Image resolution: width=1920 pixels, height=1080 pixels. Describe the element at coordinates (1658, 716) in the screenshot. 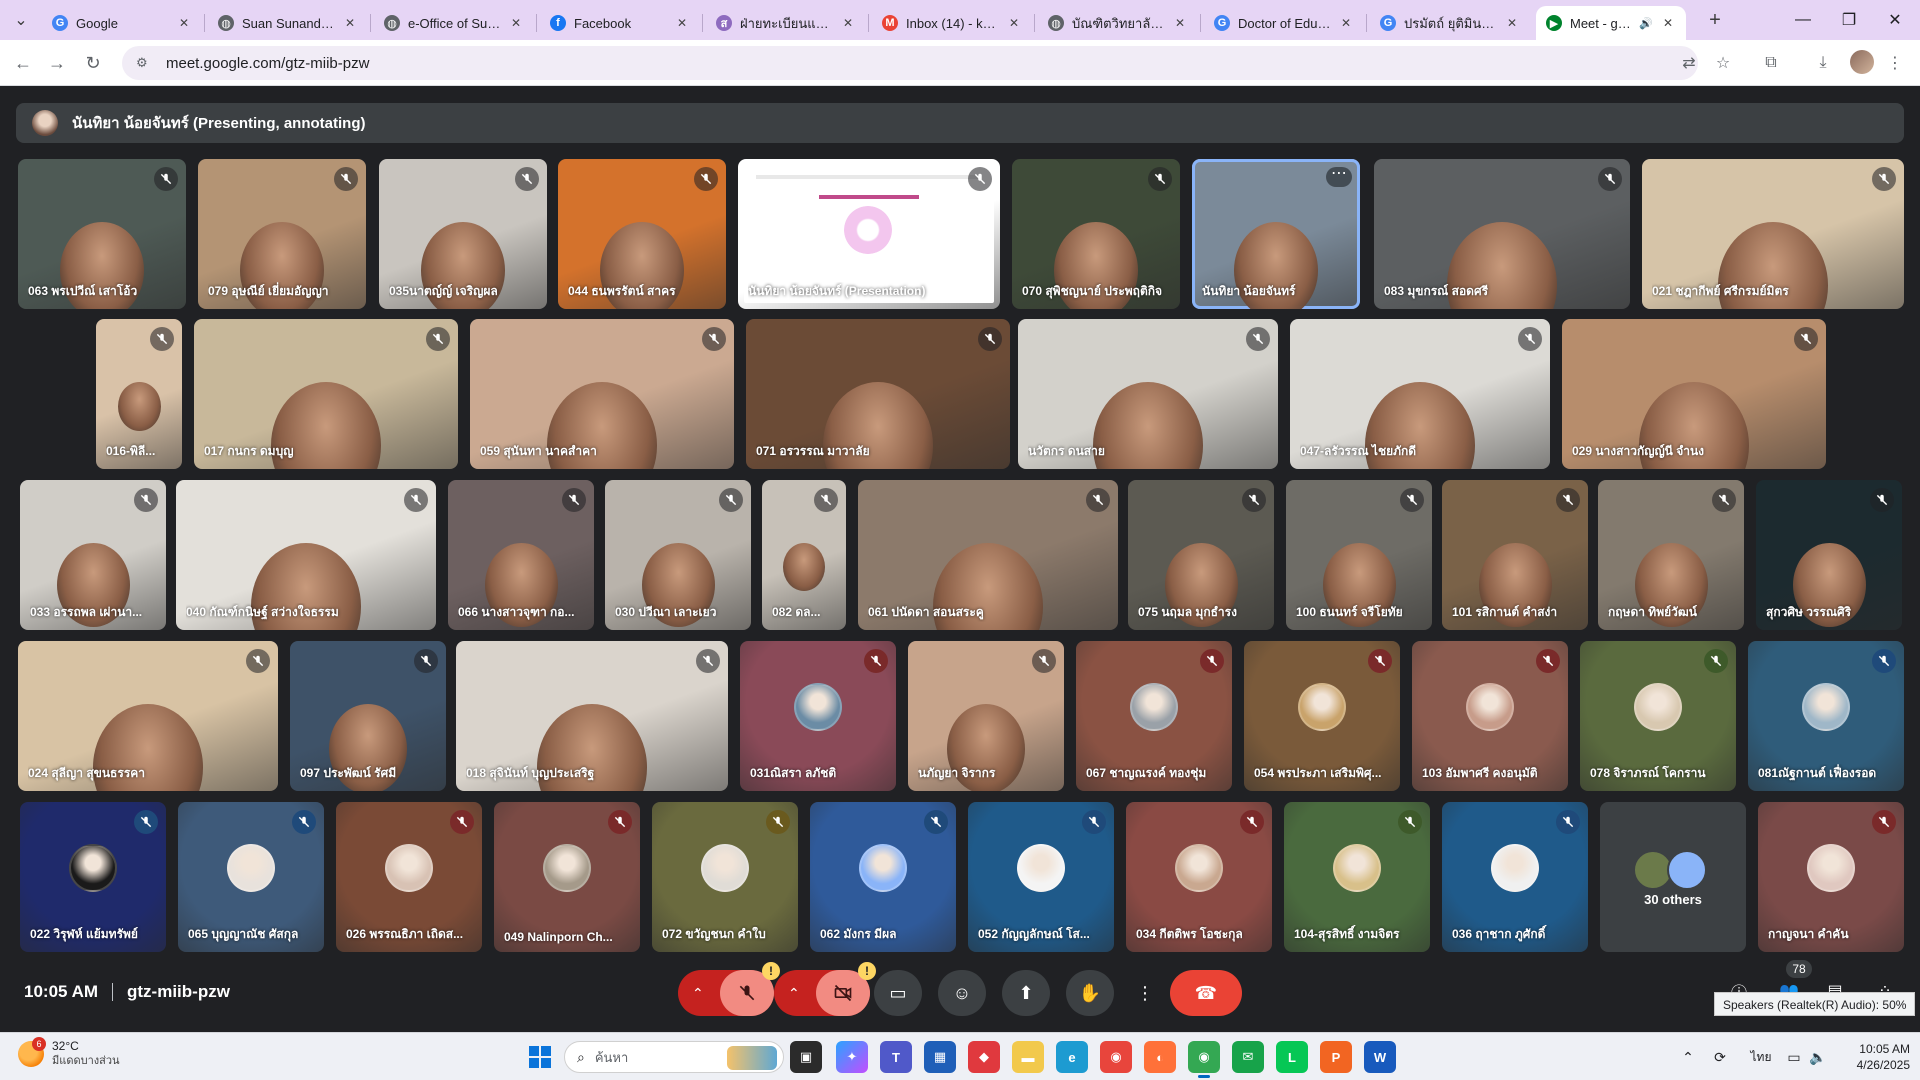

I see `participant-tile: 078 จิราภรณ์ โคกราน` at that location.